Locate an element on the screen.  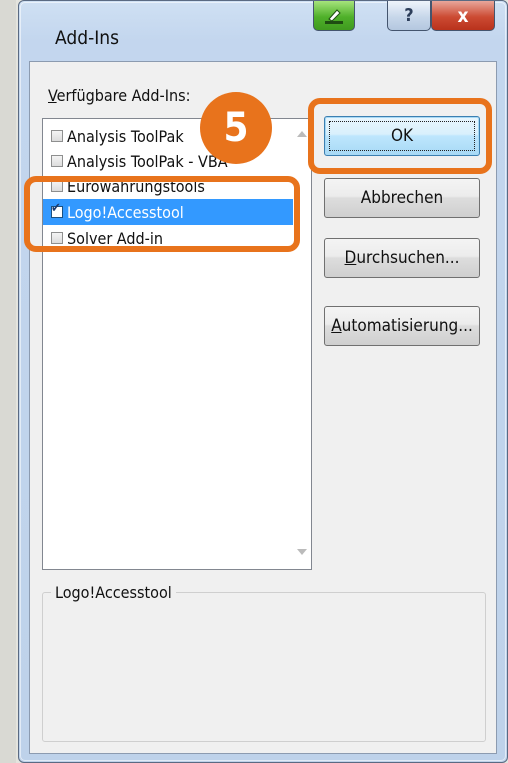
checkbox-eurowaehrungstools is located at coordinates (57, 186).